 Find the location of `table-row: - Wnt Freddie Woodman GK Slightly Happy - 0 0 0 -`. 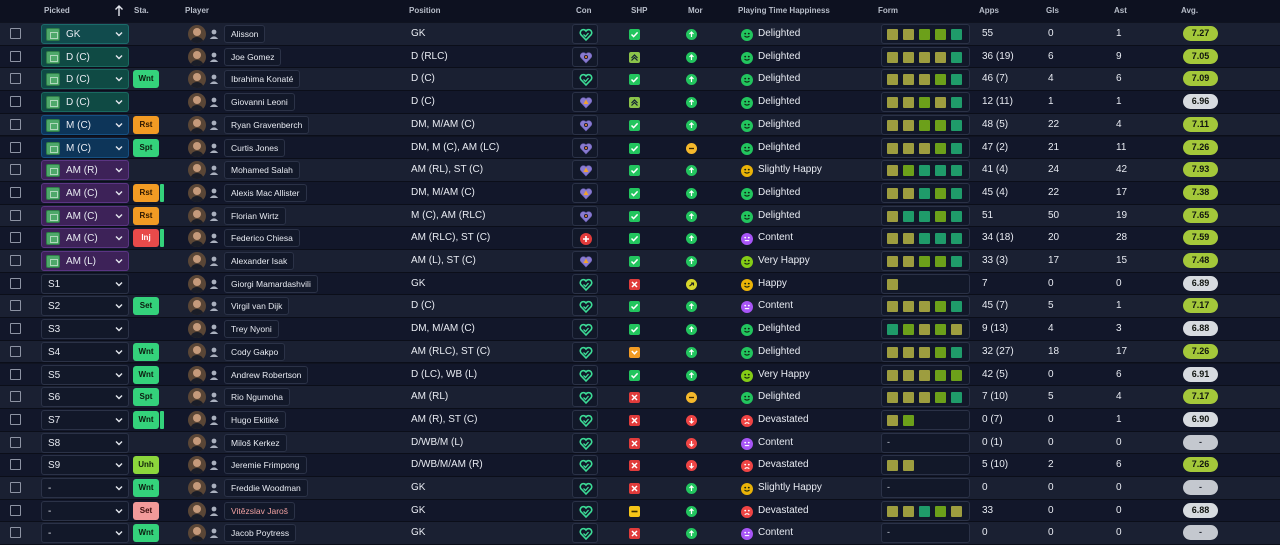

table-row: - Wnt Freddie Woodman GK Slightly Happy - 0 0 0 - is located at coordinates (640, 488).